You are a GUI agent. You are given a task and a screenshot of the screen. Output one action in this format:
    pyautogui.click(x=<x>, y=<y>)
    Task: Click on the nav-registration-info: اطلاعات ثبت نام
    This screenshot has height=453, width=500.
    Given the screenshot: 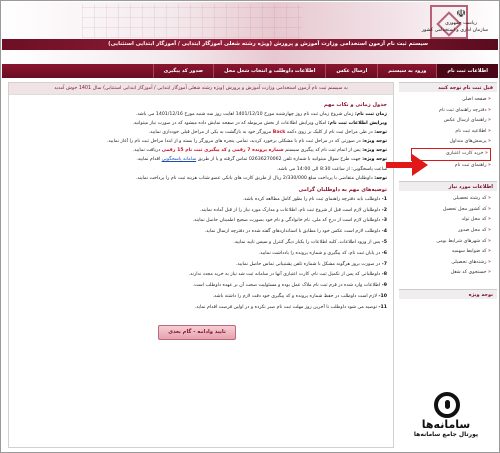 What is the action you would take?
    pyautogui.click(x=467, y=71)
    